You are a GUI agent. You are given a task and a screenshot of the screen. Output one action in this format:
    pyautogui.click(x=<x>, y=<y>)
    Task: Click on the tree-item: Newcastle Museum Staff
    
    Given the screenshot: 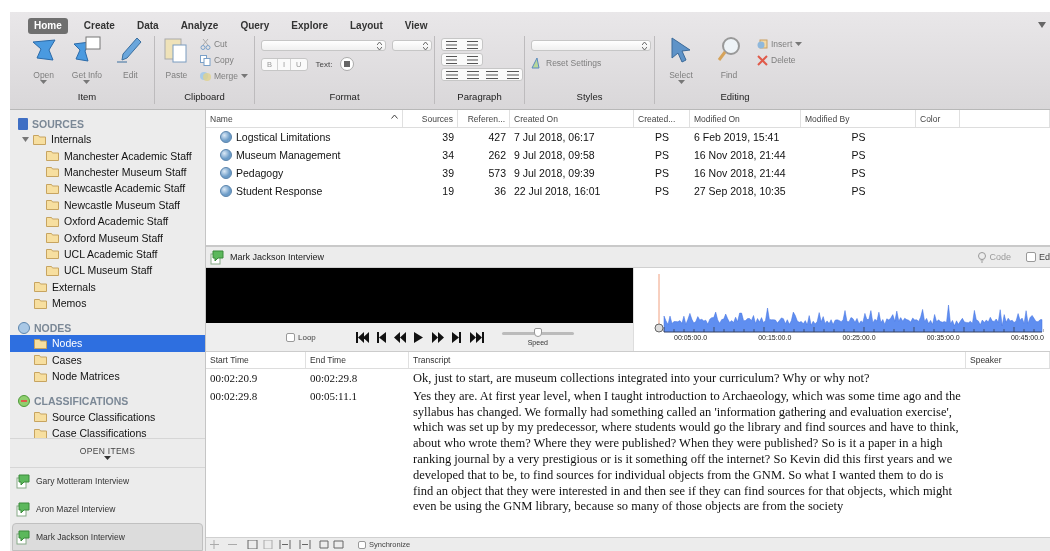 What is the action you would take?
    pyautogui.click(x=107, y=204)
    